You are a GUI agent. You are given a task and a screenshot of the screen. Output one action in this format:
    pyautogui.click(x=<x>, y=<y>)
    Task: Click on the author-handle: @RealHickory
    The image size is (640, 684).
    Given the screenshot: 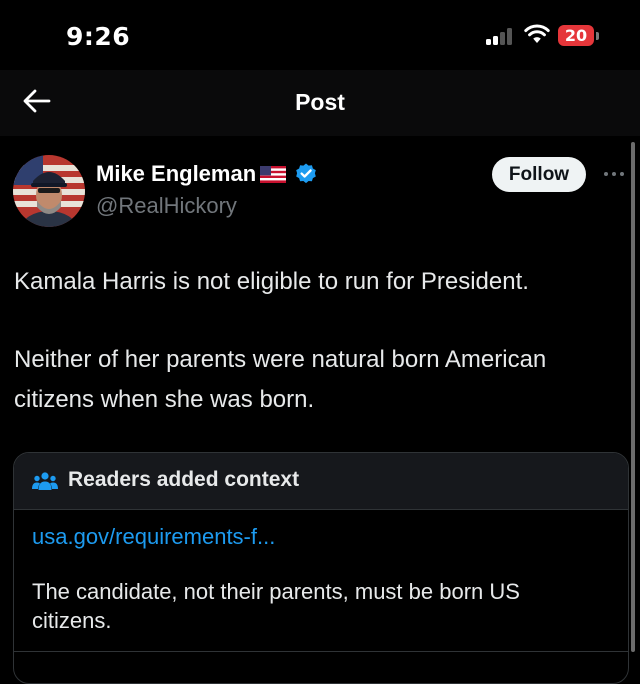 What is the action you would take?
    pyautogui.click(x=166, y=206)
    